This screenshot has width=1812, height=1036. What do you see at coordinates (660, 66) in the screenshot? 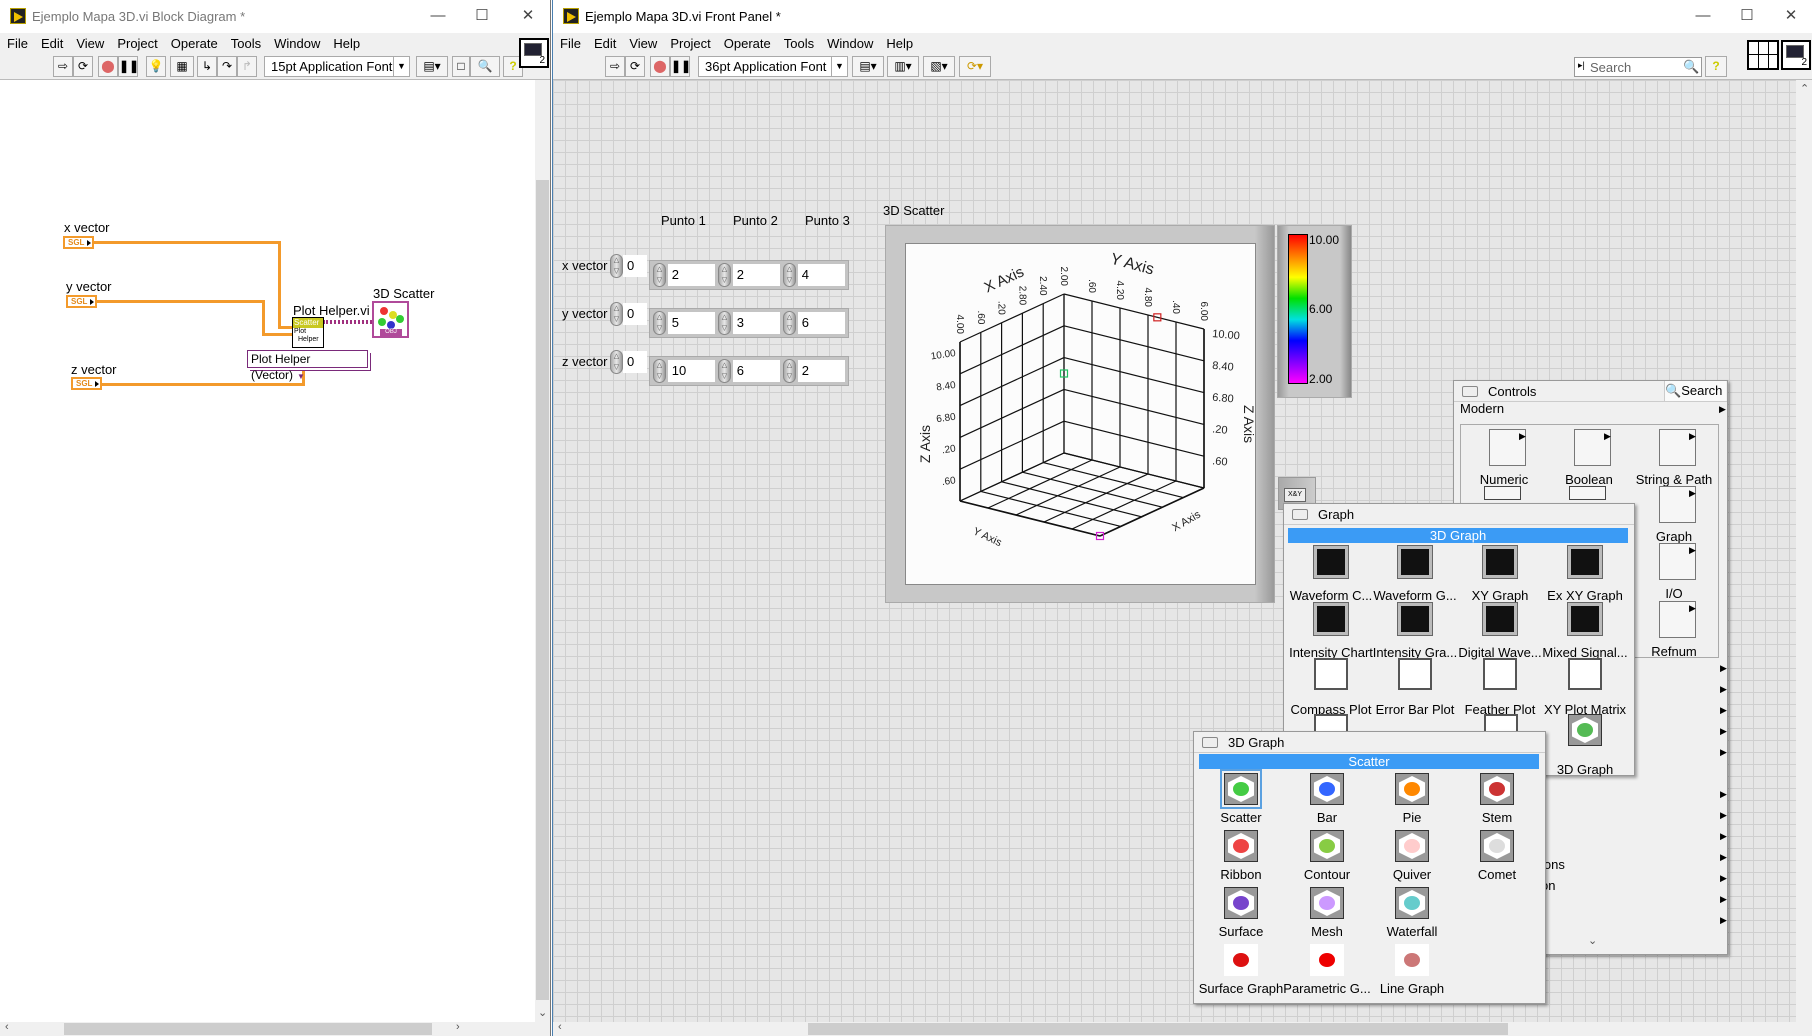
I see `abort-button: ⬤` at bounding box center [660, 66].